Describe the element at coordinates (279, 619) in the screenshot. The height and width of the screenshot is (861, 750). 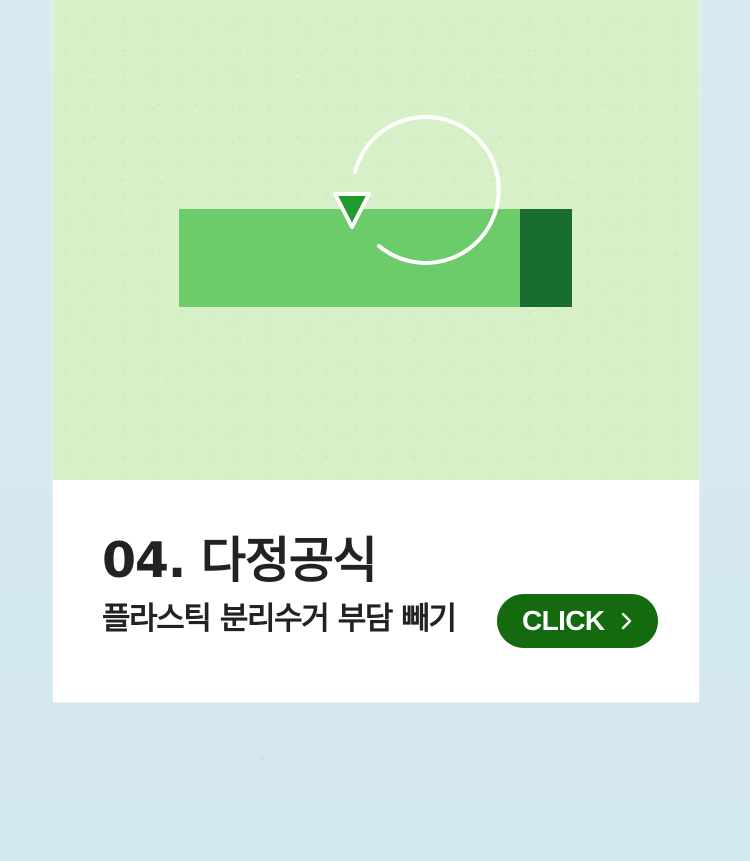
I see `section-subtitle: 플라스틱 분리수거 부담 빼기` at that location.